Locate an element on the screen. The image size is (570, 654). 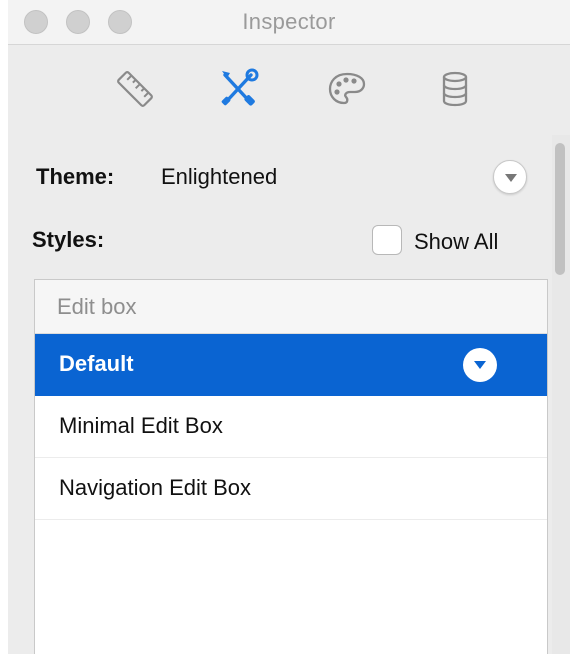
inspector-scrollbar is located at coordinates (561, 394).